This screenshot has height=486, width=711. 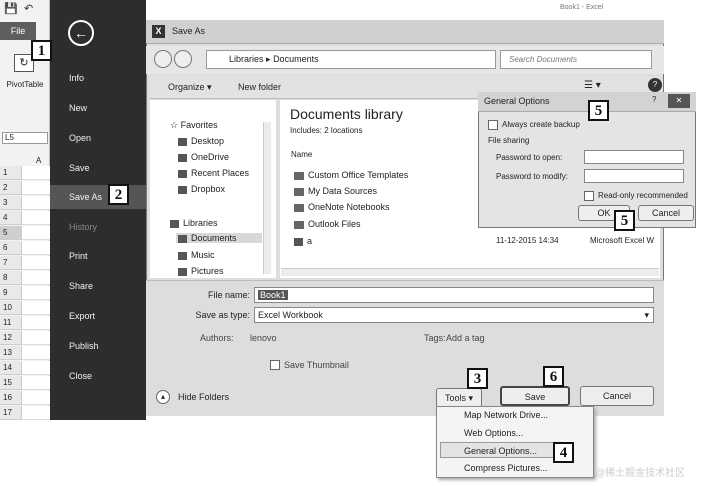 What do you see at coordinates (183, 59) in the screenshot?
I see `forward-nav-icon` at bounding box center [183, 59].